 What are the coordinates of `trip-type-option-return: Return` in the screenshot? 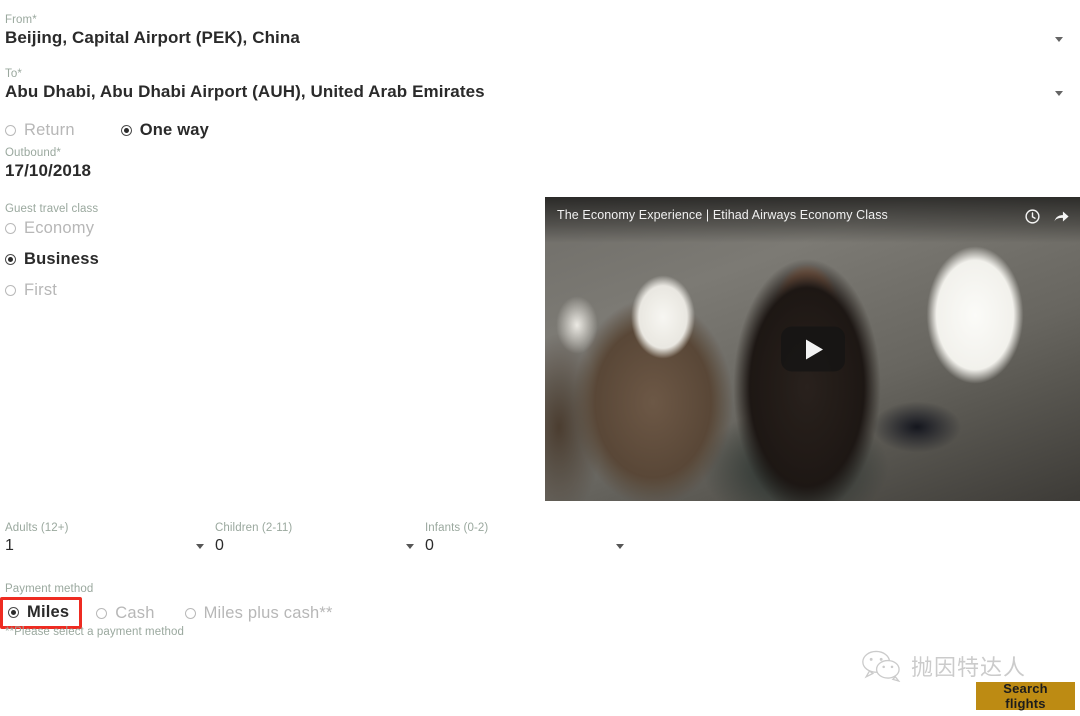 It's located at (40, 130).